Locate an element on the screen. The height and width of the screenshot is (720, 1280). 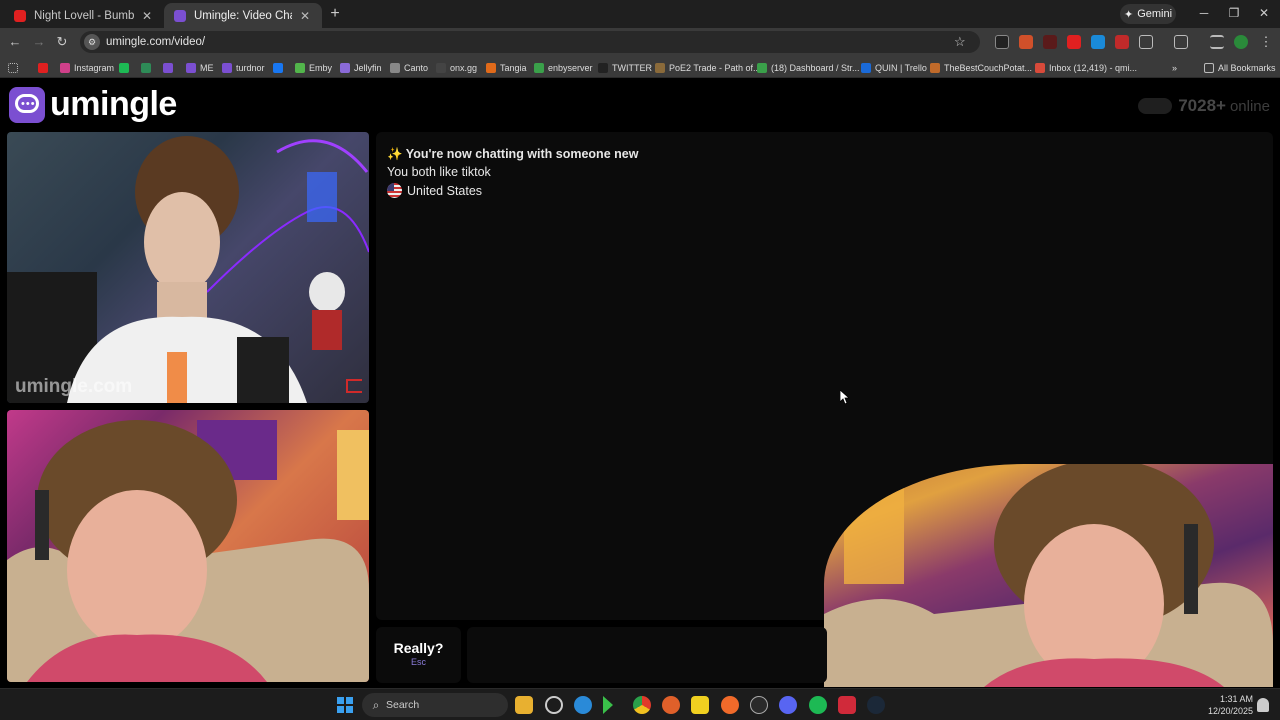
tab-night-lovell: Night Lovell - Bumblebee (KEIP ✕ is located at coordinates (84, 15).